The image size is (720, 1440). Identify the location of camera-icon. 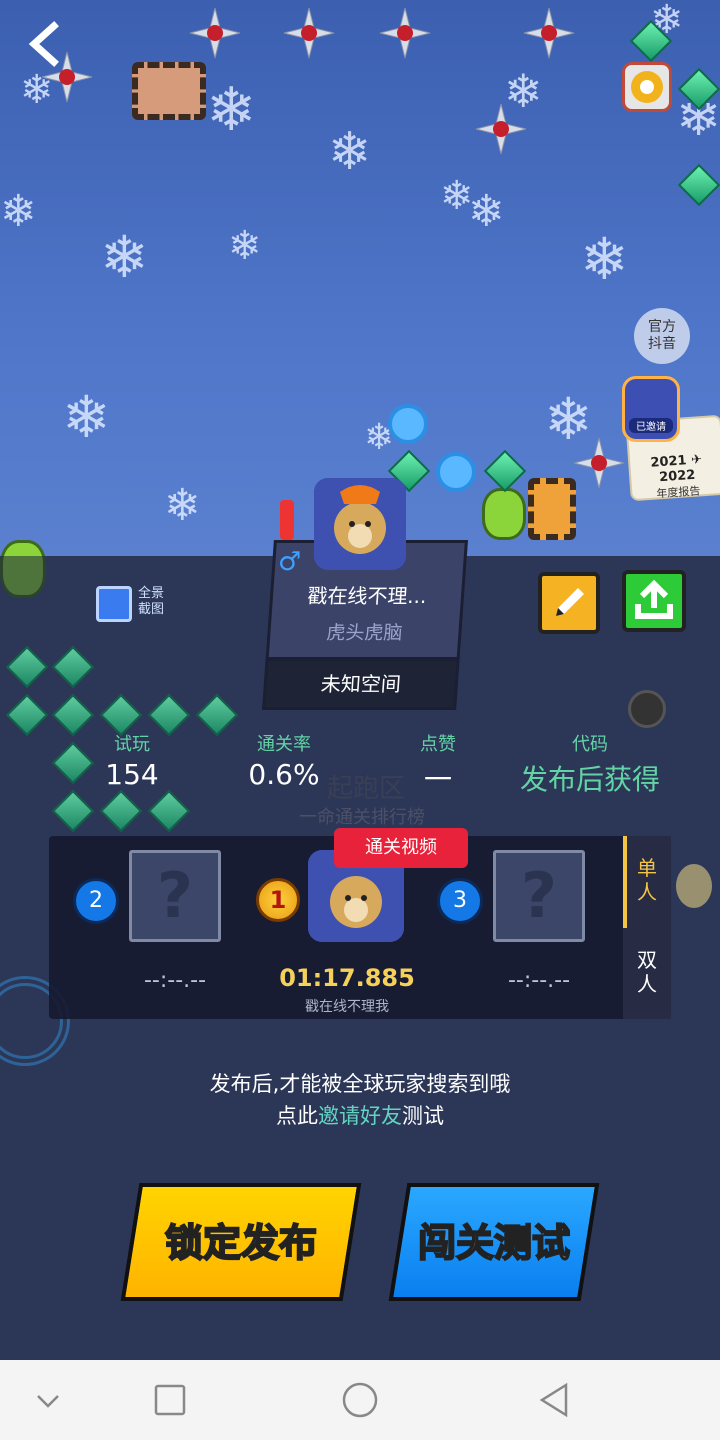
(114, 604).